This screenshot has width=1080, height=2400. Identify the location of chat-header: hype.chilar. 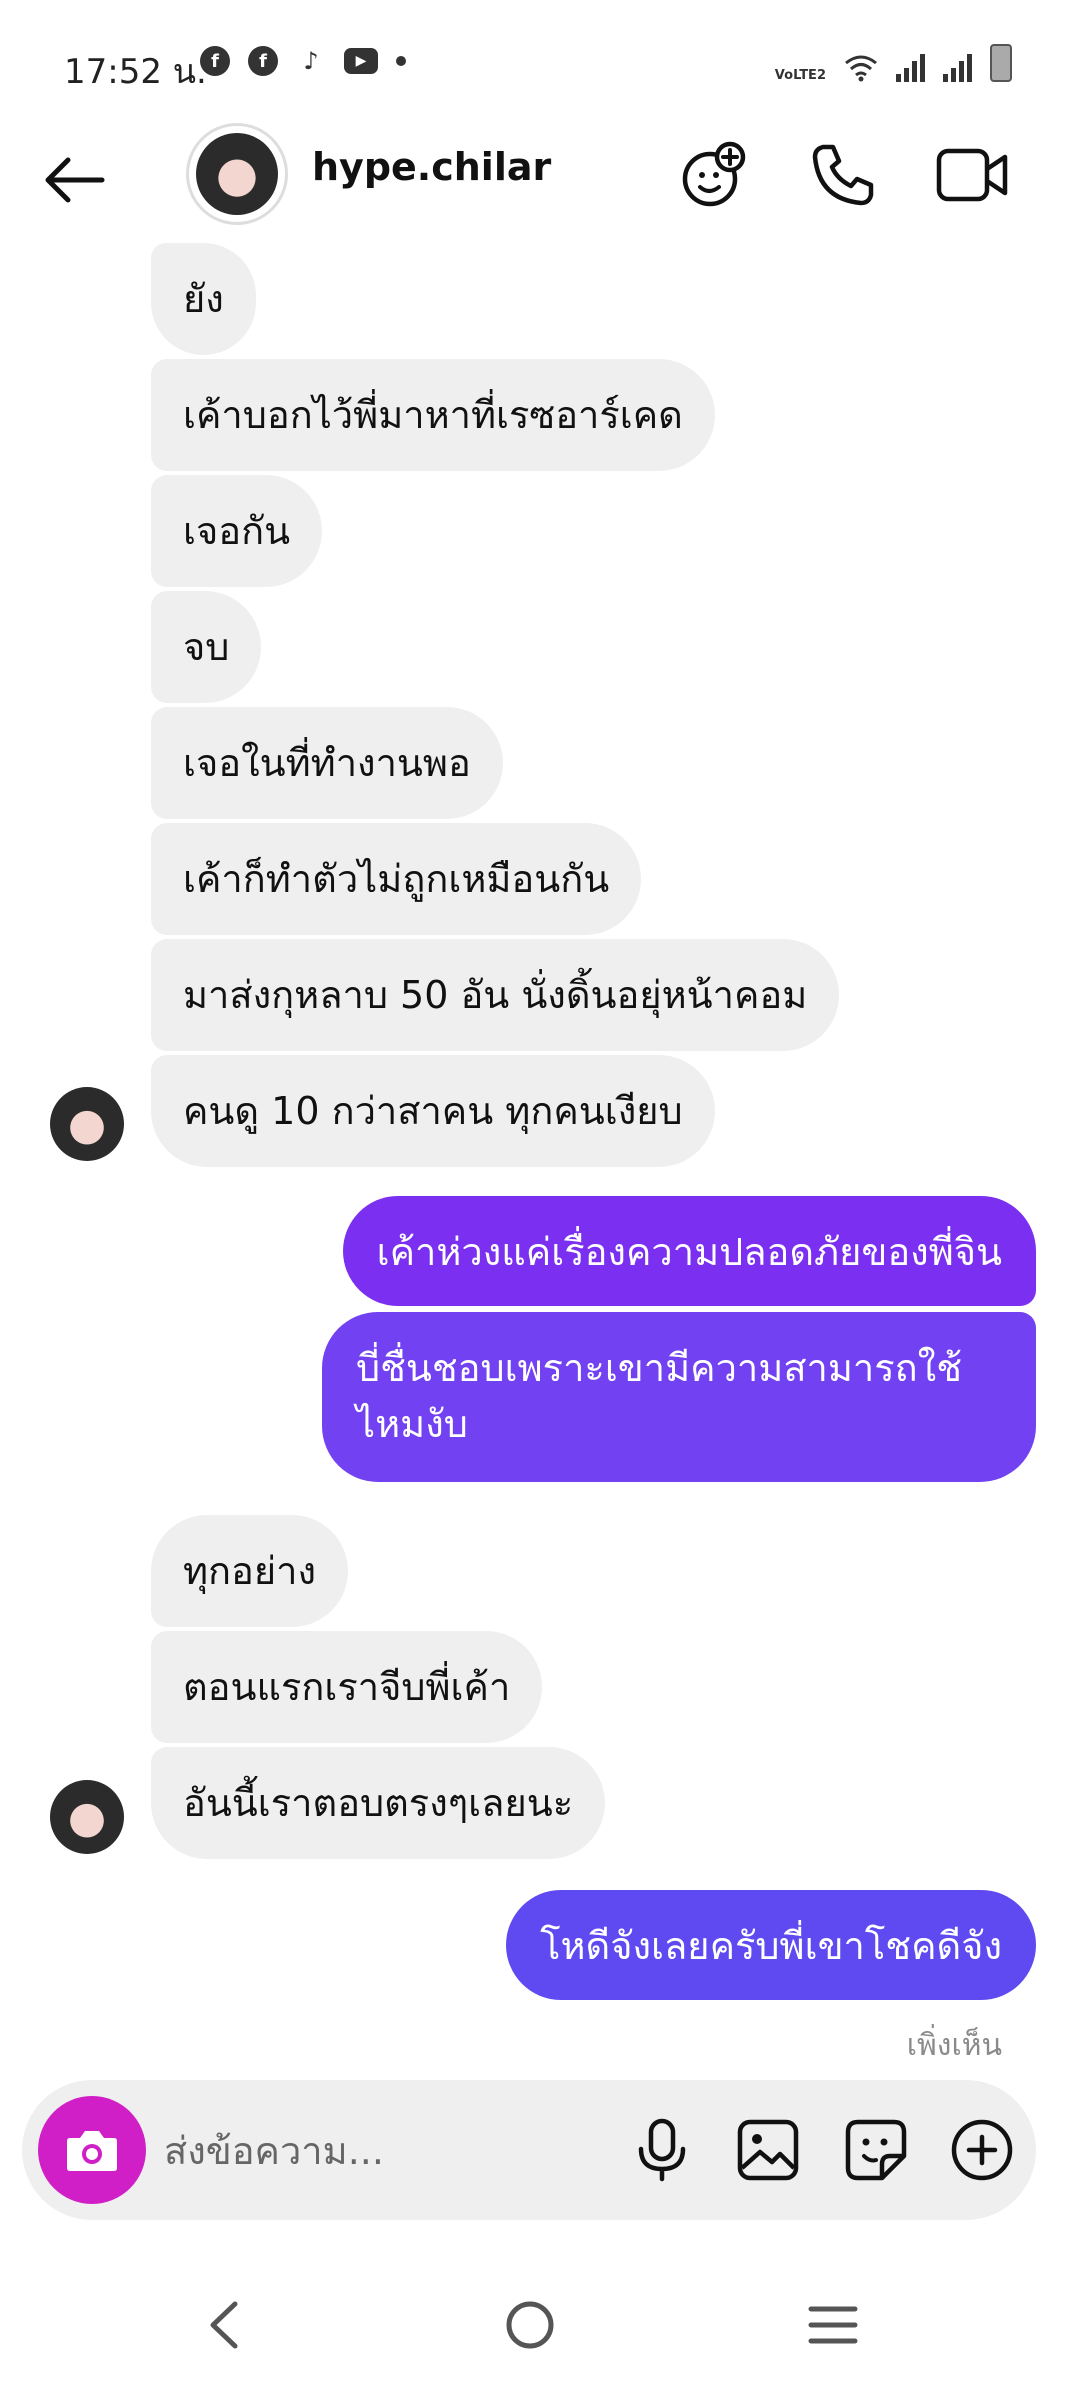
(540, 180).